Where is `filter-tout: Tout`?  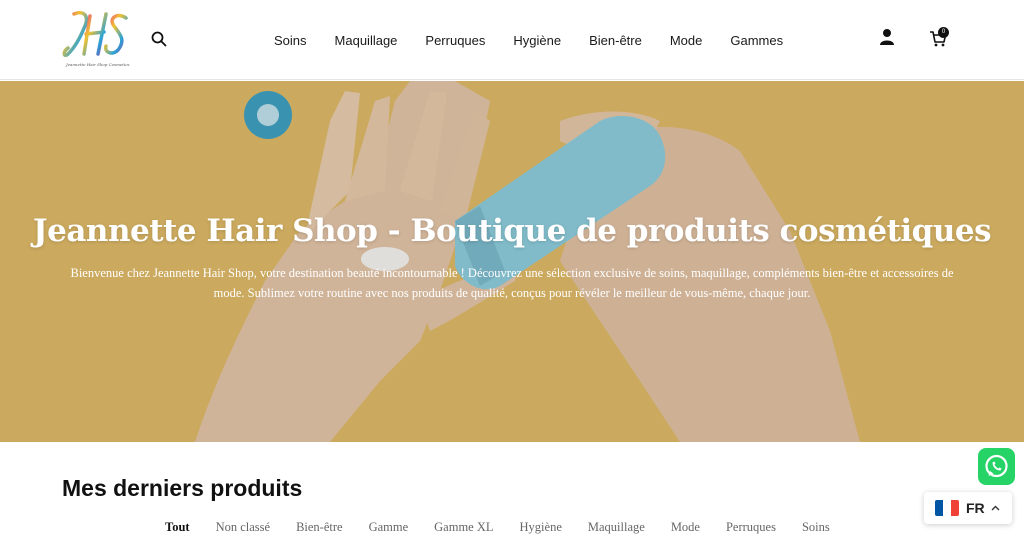 filter-tout: Tout is located at coordinates (177, 527).